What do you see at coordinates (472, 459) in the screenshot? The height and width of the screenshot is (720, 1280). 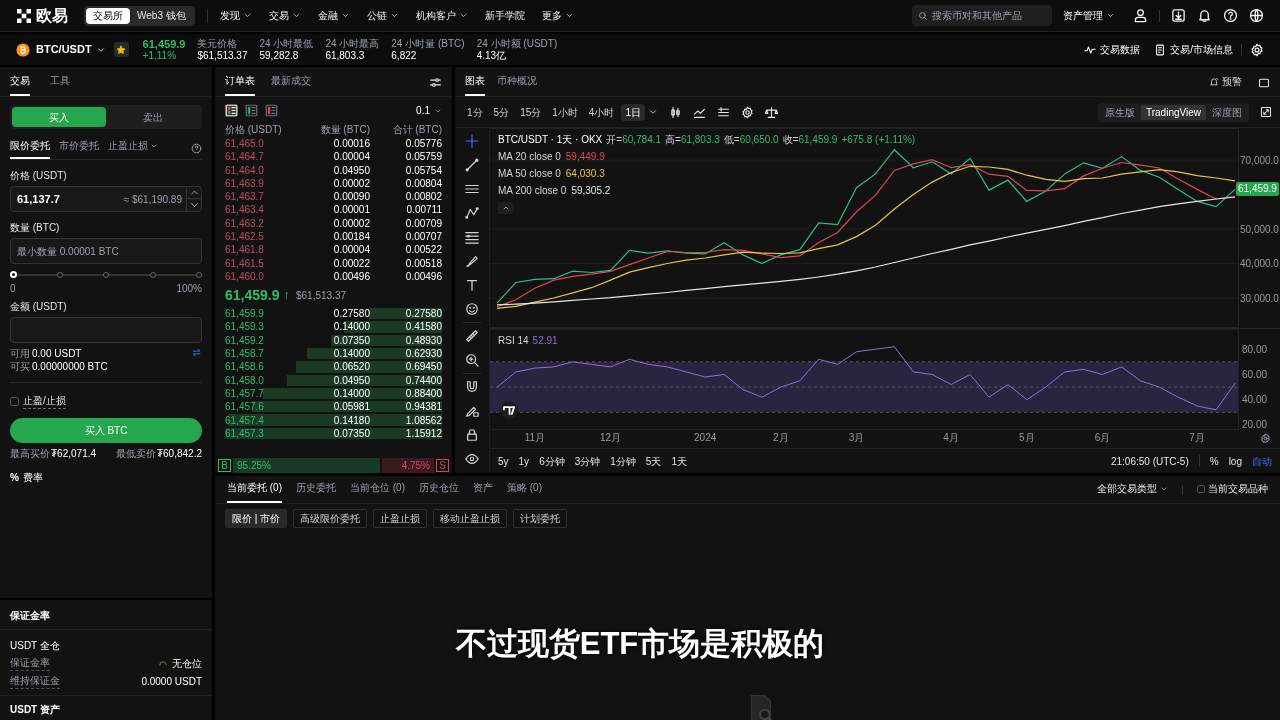 I see `eye-icon` at bounding box center [472, 459].